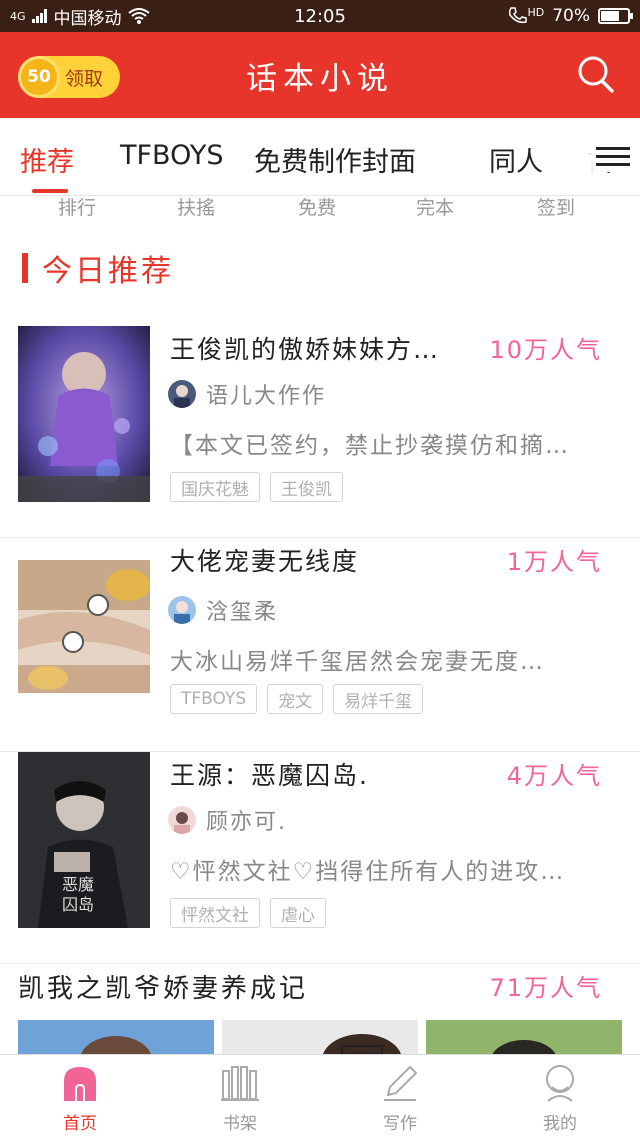 The height and width of the screenshot is (1138, 640). Describe the element at coordinates (80, 1084) in the screenshot. I see `home-icon` at that location.